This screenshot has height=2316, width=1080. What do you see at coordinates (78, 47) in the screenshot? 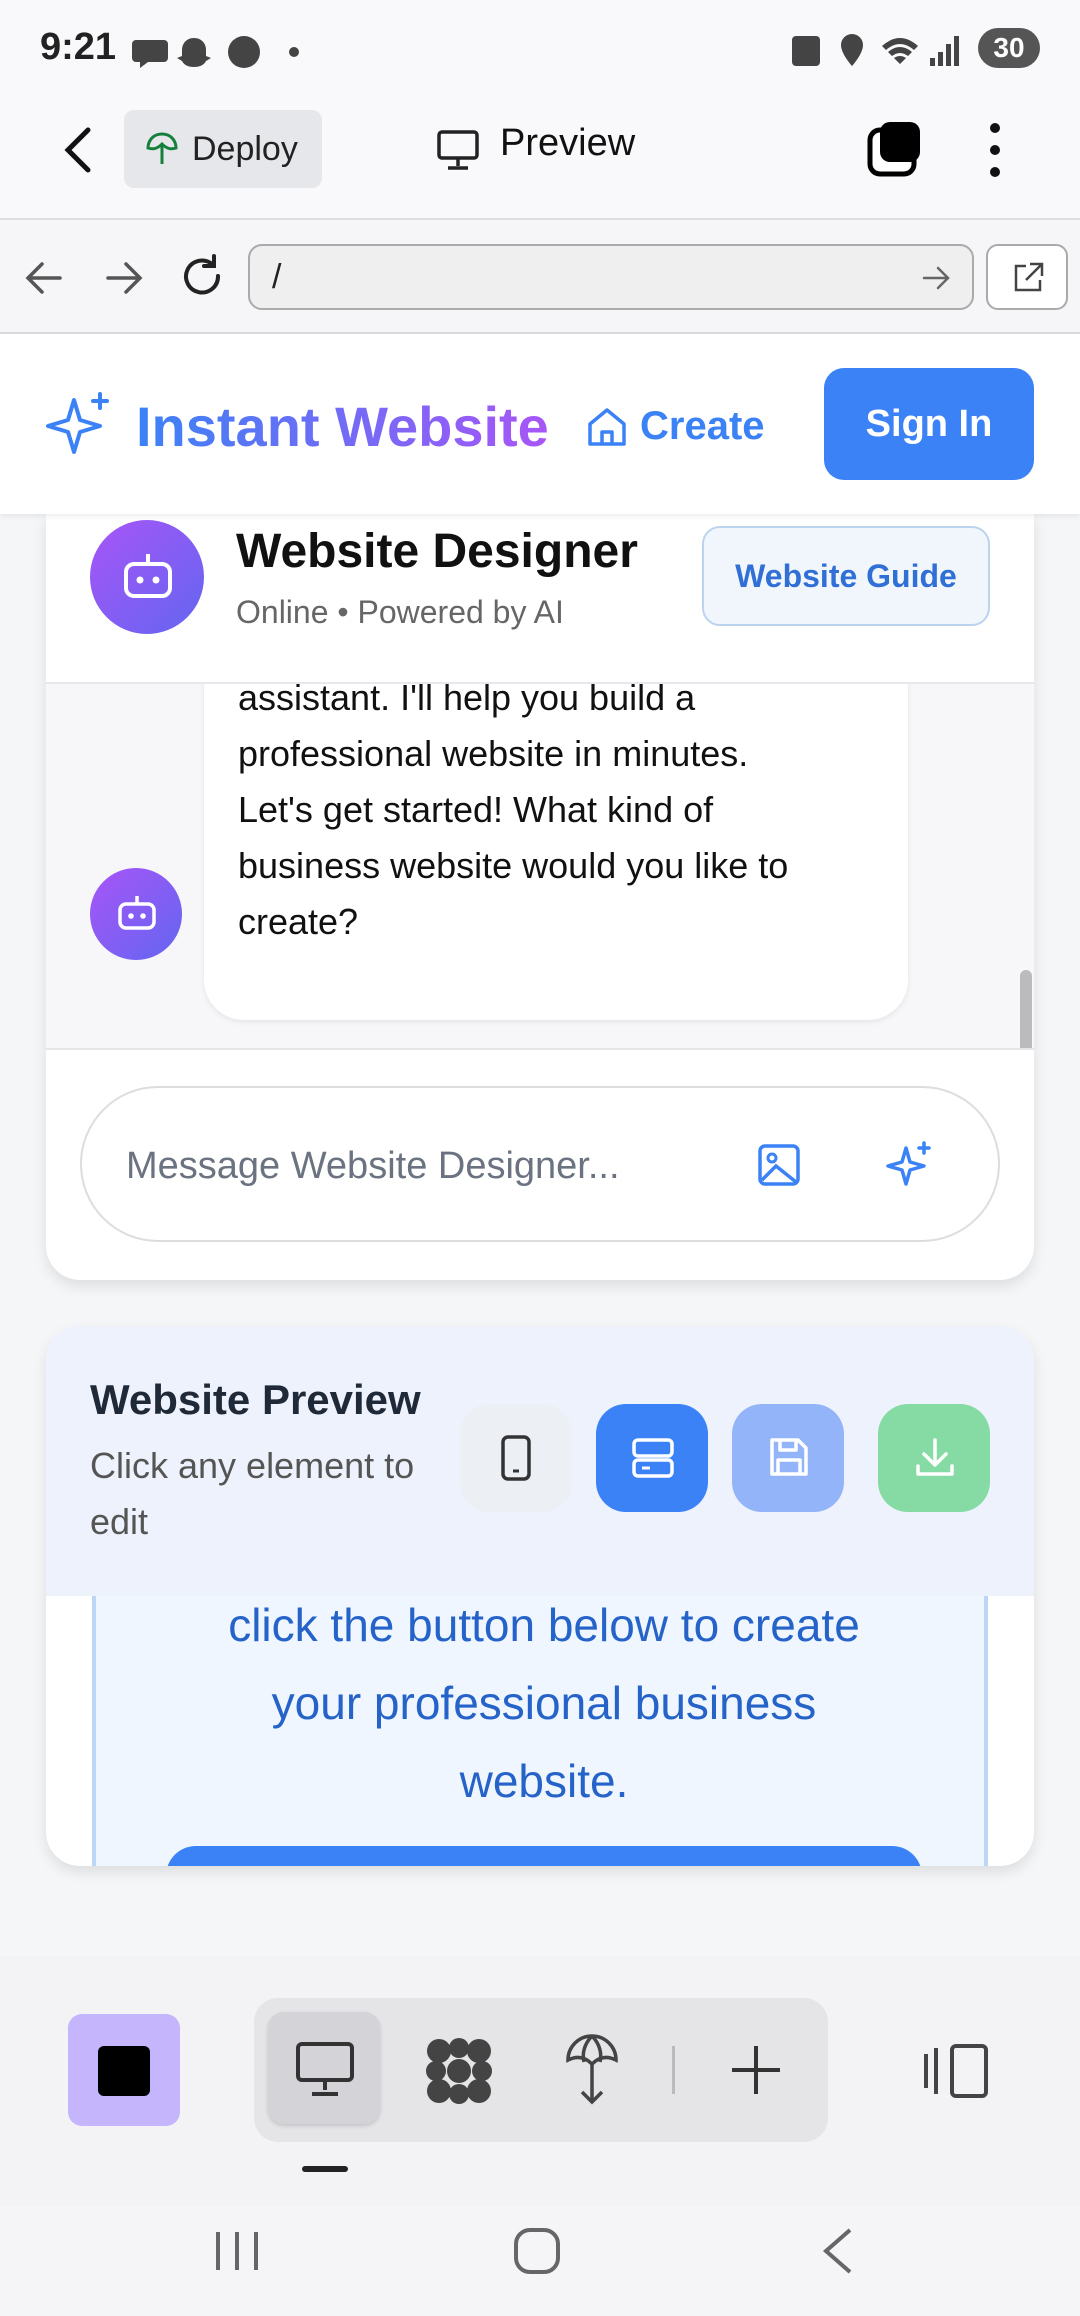
I see `status-time: 9:21` at bounding box center [78, 47].